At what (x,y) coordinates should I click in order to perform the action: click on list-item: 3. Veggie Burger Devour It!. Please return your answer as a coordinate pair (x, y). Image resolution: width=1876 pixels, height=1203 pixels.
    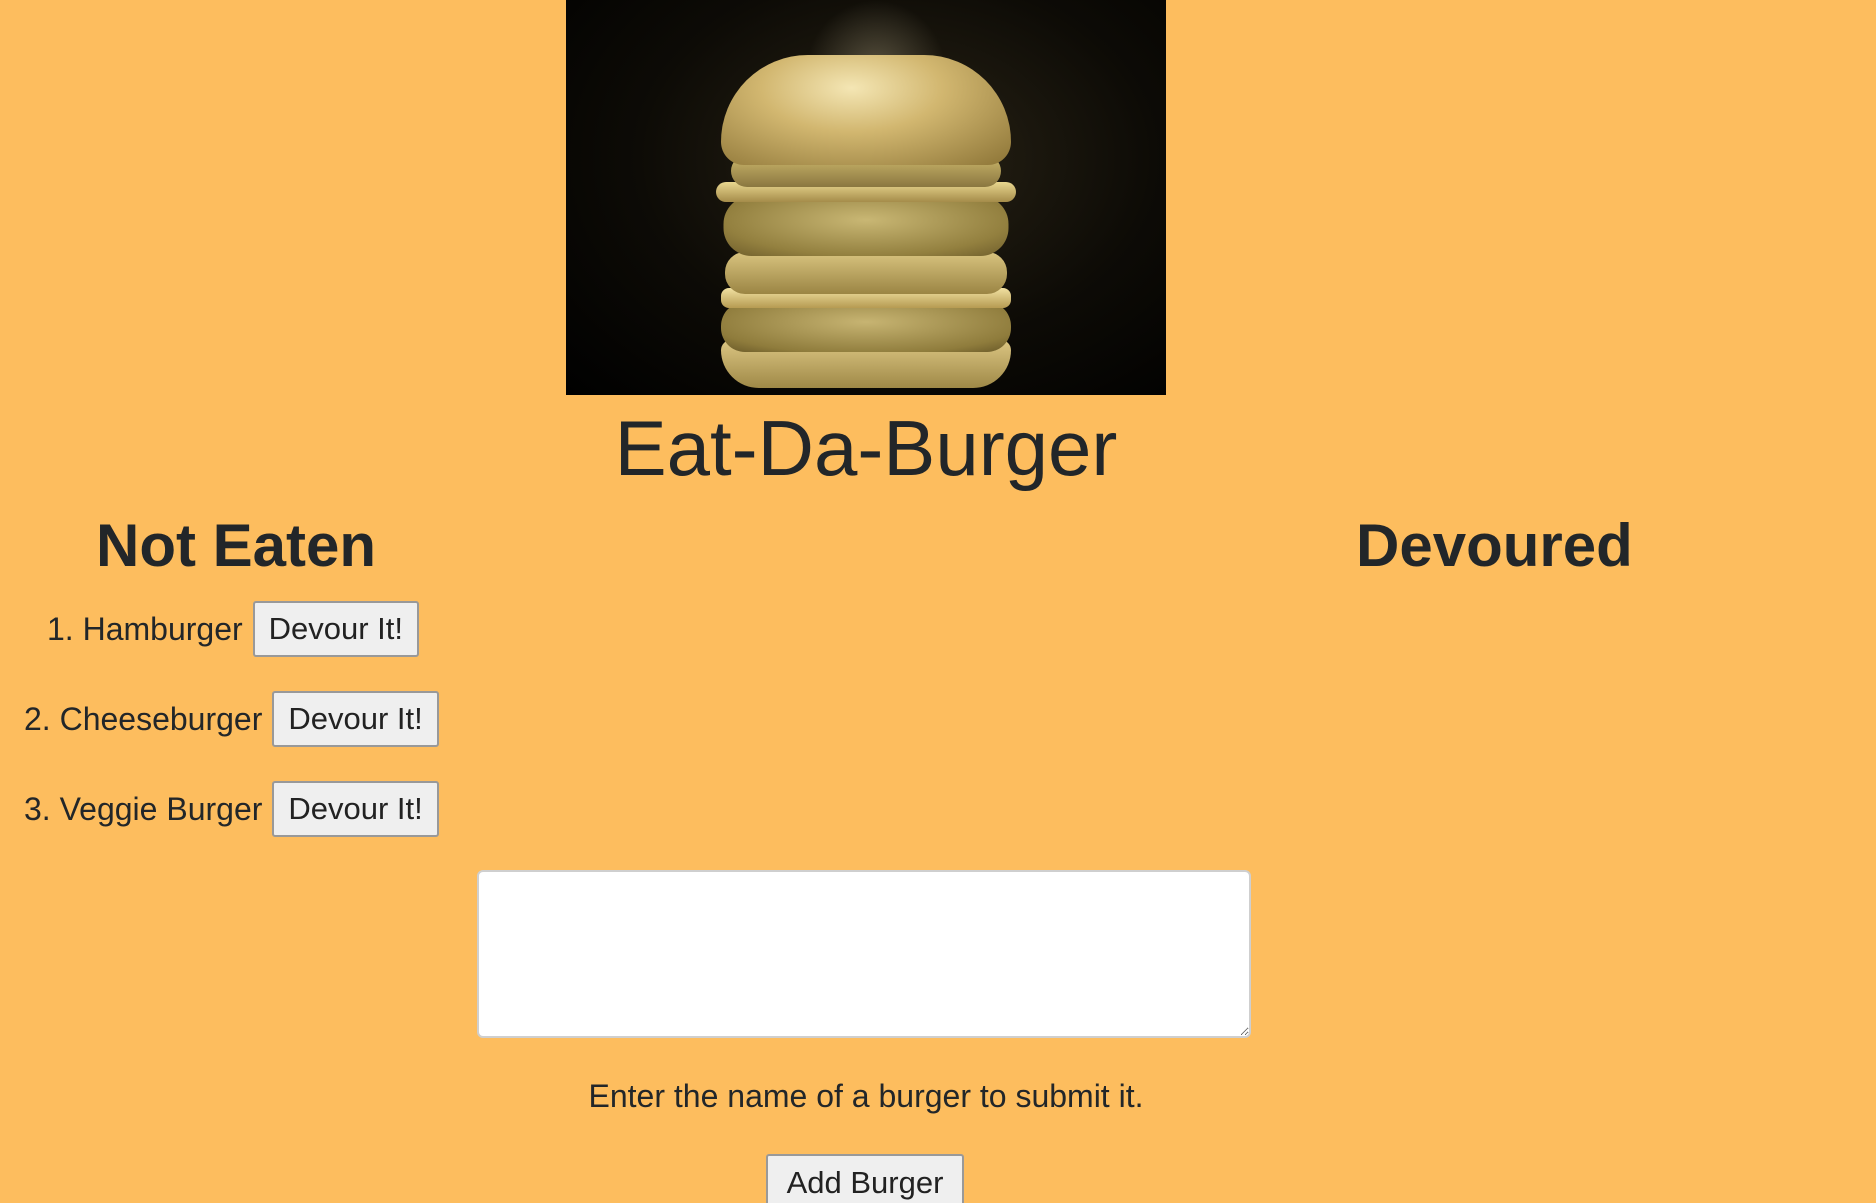
    Looking at the image, I should click on (231, 809).